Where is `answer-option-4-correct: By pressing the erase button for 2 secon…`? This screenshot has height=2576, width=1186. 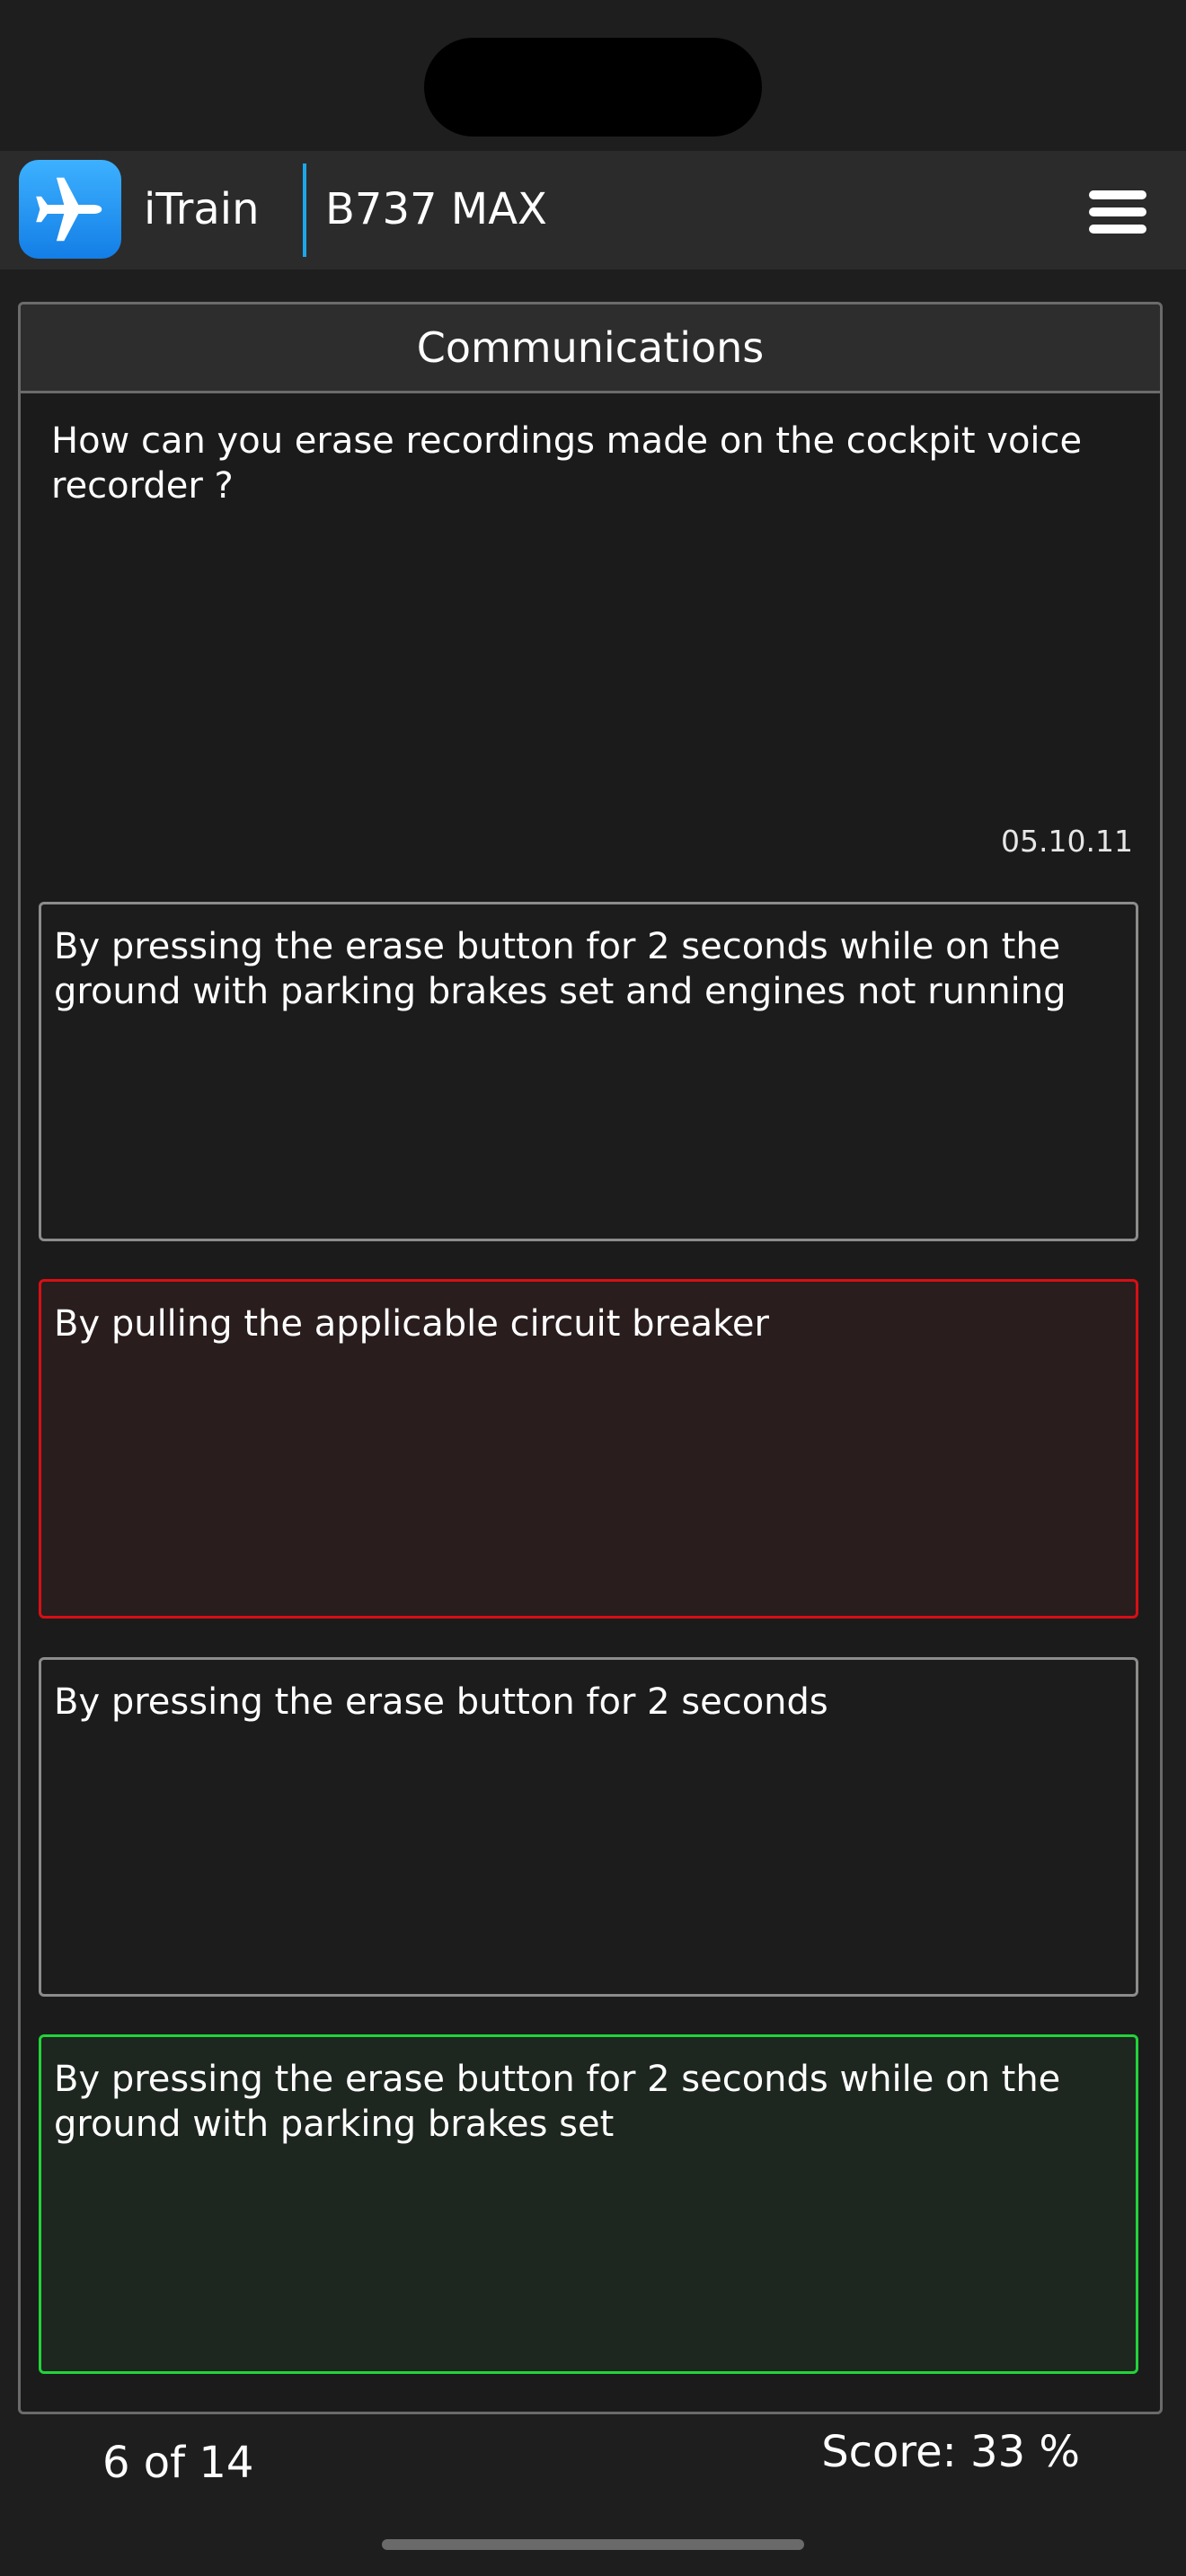 answer-option-4-correct: By pressing the erase button for 2 secon… is located at coordinates (588, 2204).